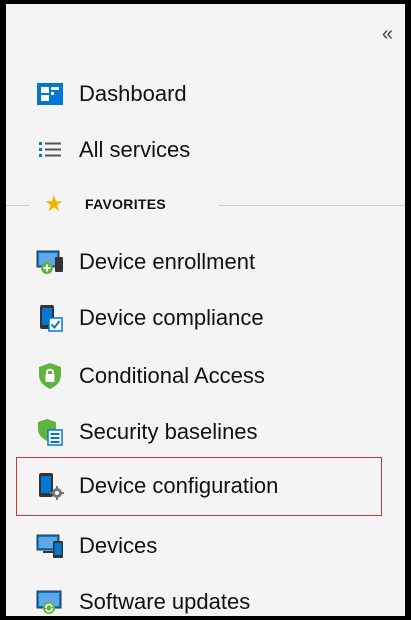  What do you see at coordinates (50, 602) in the screenshot?
I see `software-updates-icon` at bounding box center [50, 602].